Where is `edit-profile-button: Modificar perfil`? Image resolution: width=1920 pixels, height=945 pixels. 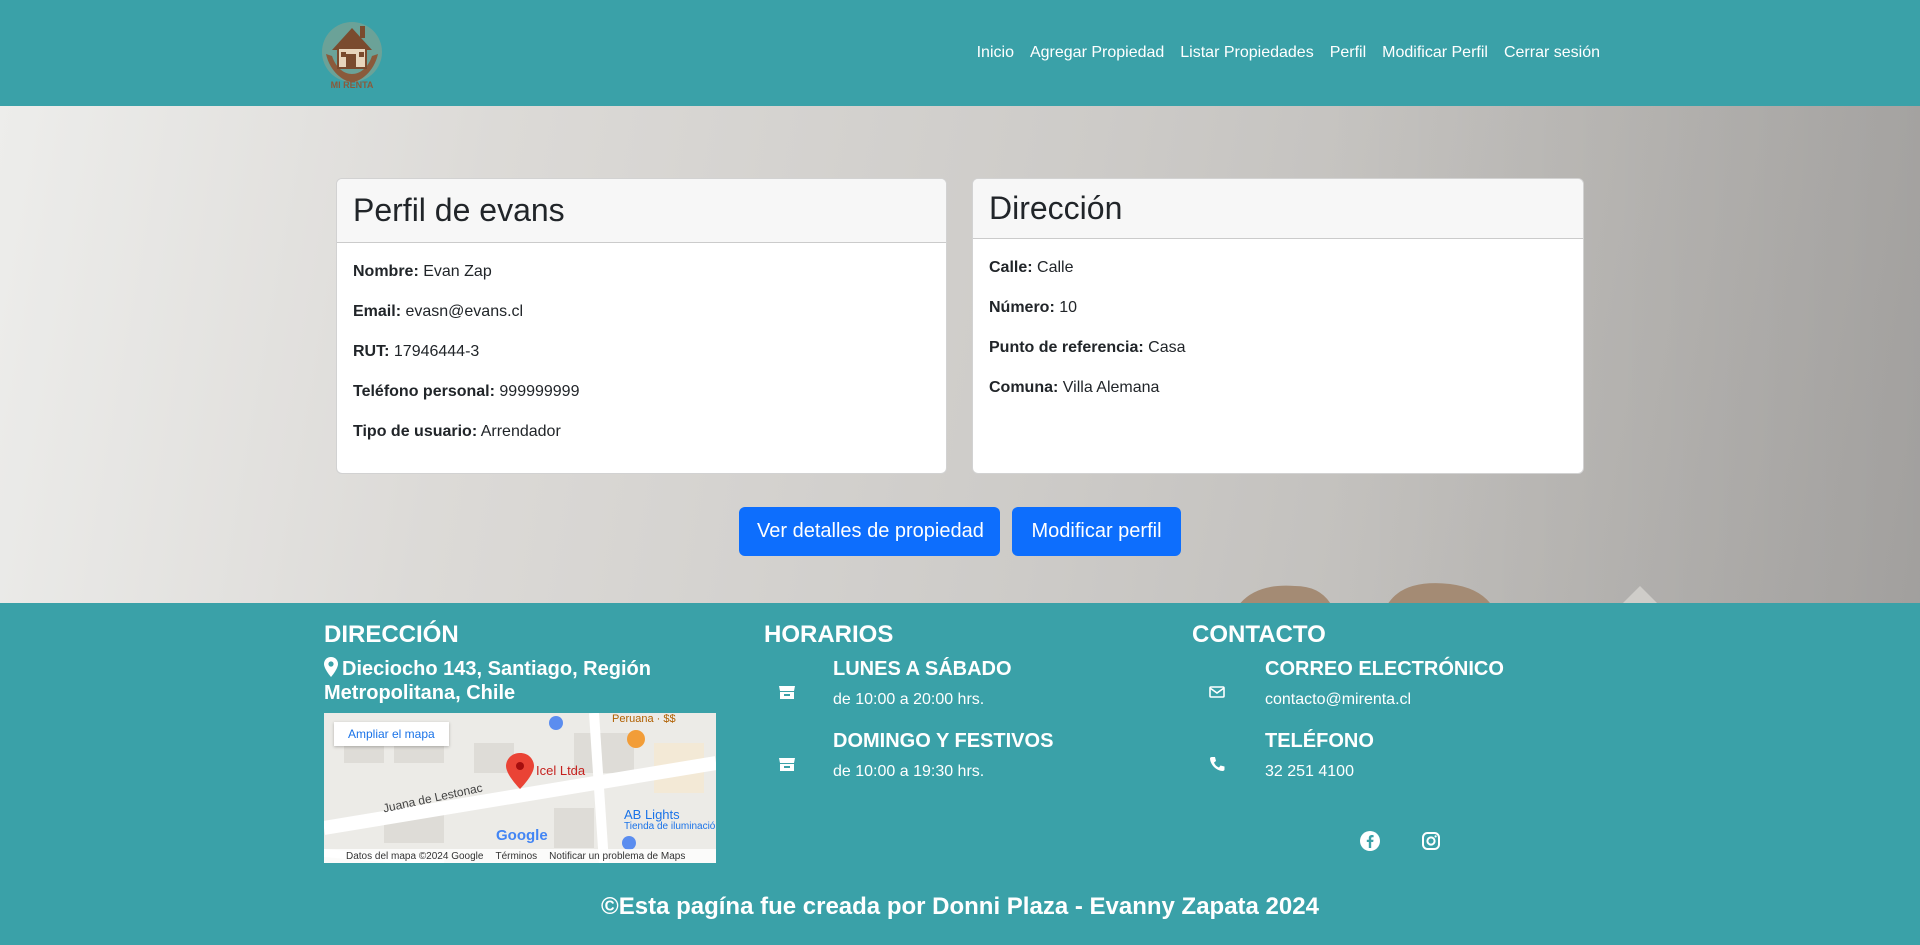
edit-profile-button: Modificar perfil is located at coordinates (1096, 531).